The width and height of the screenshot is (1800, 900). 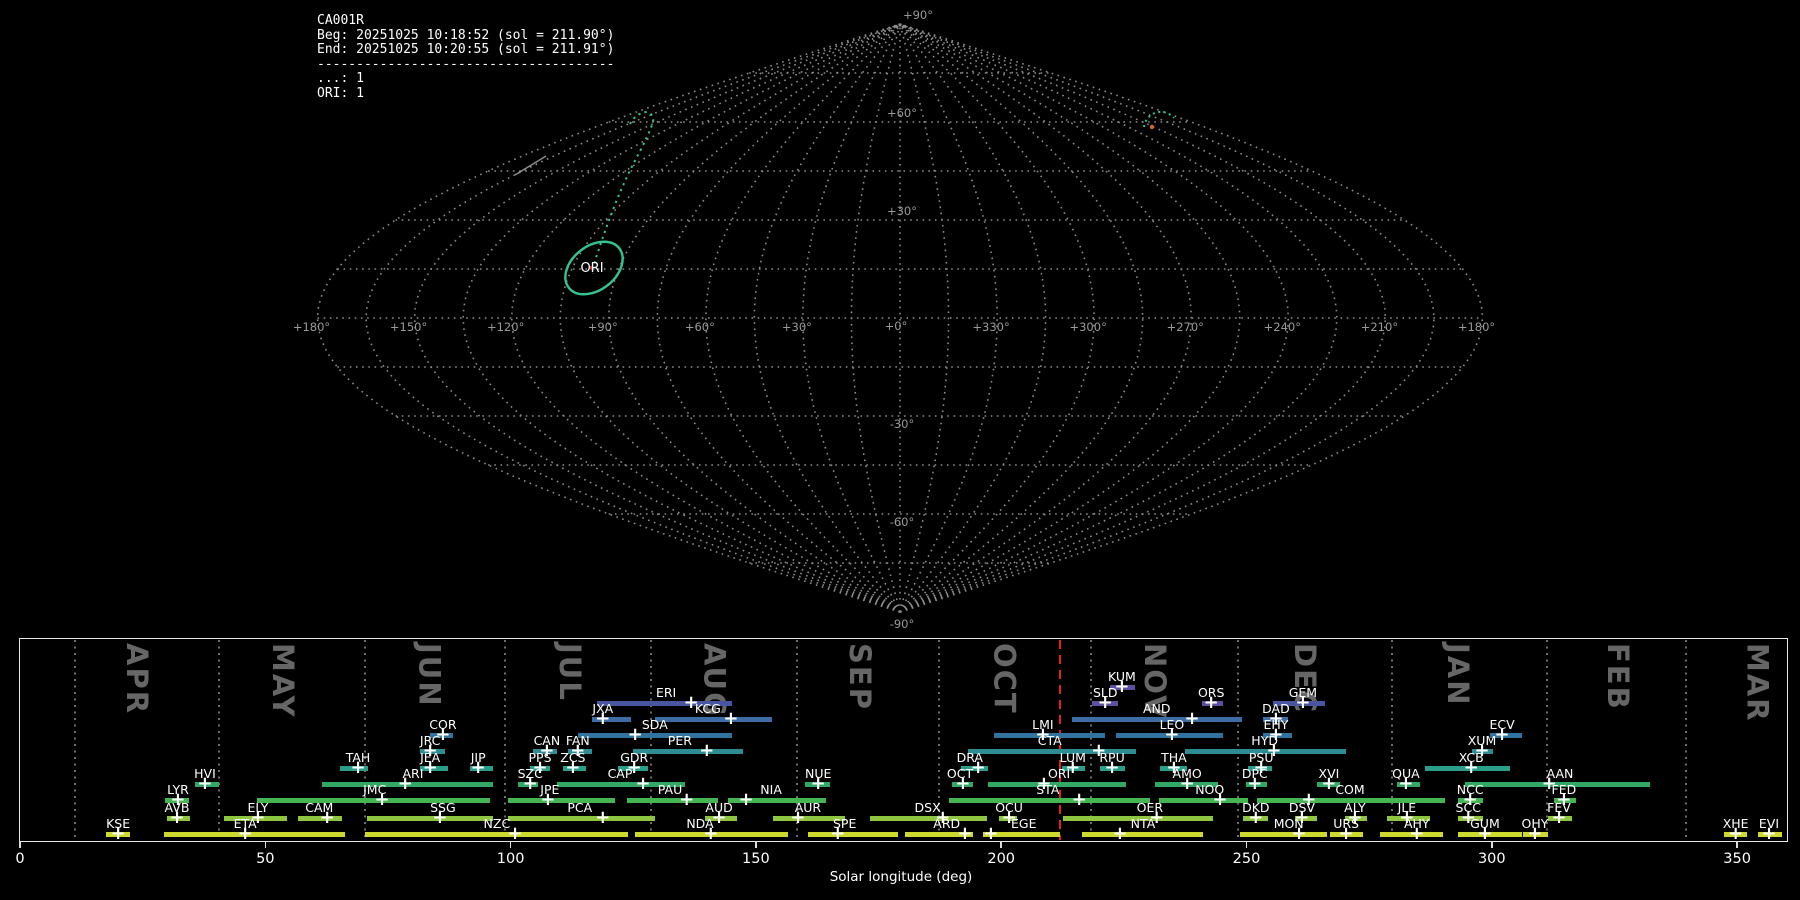 What do you see at coordinates (1156, 708) in the screenshot?
I see `shower-code-label: AND` at bounding box center [1156, 708].